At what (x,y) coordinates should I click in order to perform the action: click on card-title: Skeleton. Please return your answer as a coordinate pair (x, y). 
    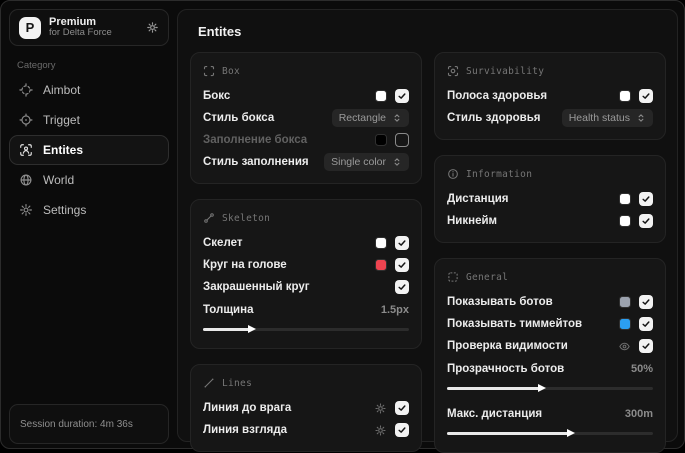
    Looking at the image, I should click on (246, 218).